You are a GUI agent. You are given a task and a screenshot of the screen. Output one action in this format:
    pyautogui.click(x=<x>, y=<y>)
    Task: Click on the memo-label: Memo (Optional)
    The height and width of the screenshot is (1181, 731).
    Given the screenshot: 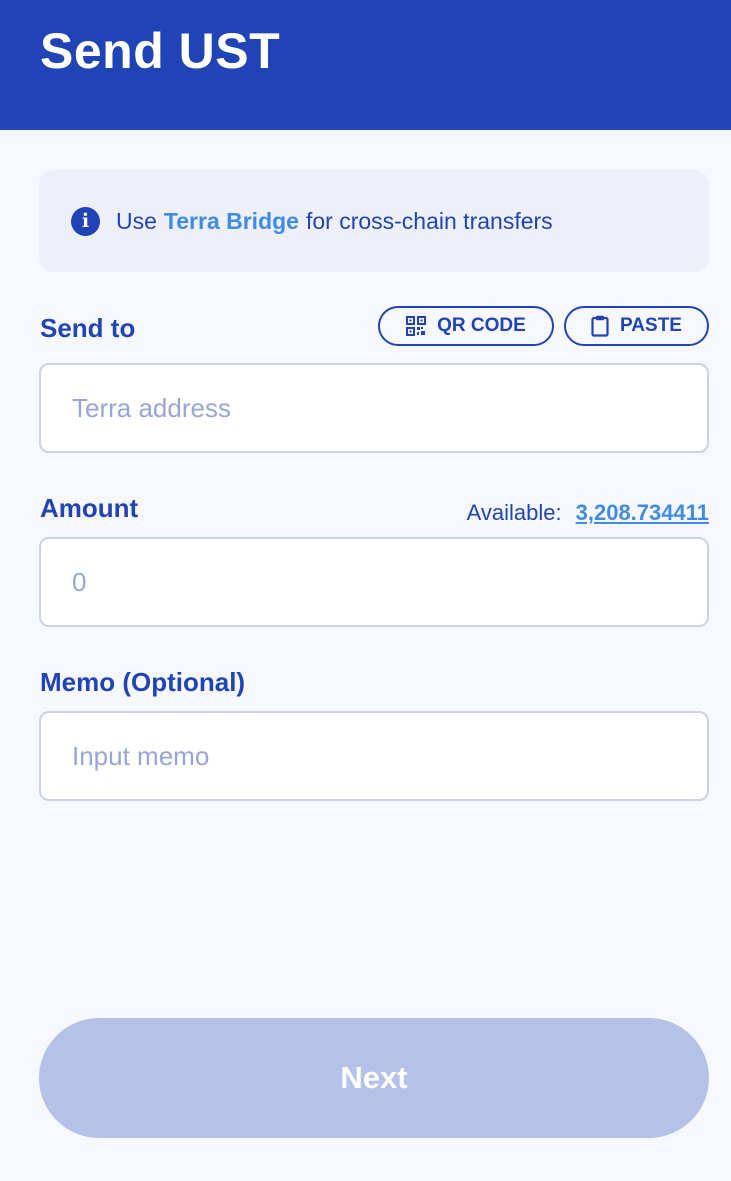 What is the action you would take?
    pyautogui.click(x=143, y=682)
    